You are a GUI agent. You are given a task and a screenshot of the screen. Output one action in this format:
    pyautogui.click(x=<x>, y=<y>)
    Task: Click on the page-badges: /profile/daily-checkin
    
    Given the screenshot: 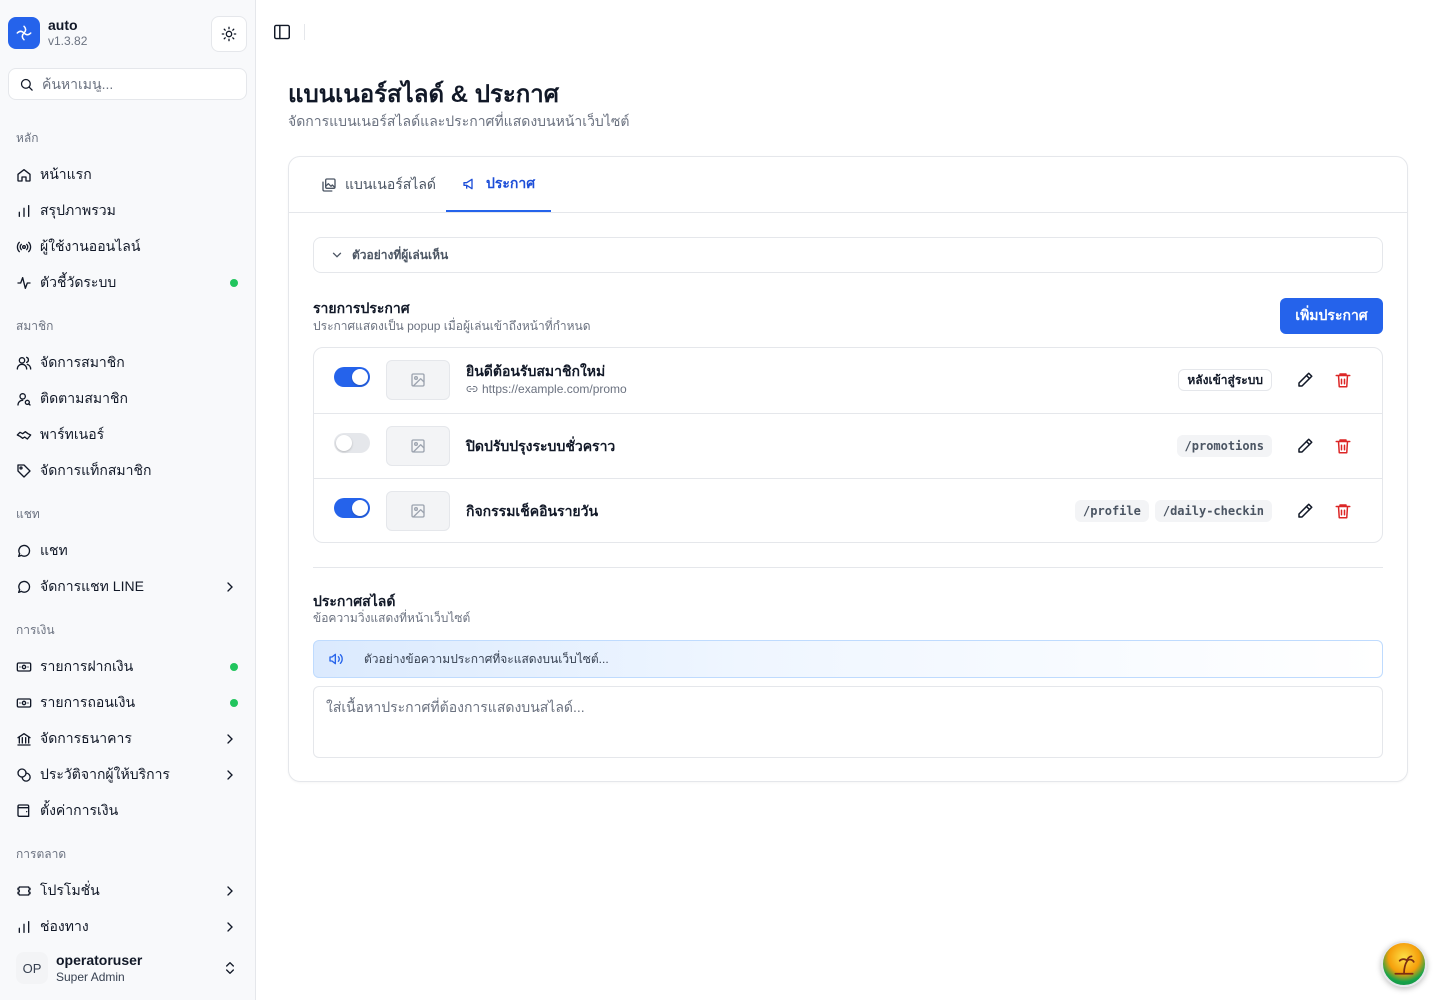 What is the action you would take?
    pyautogui.click(x=1173, y=511)
    